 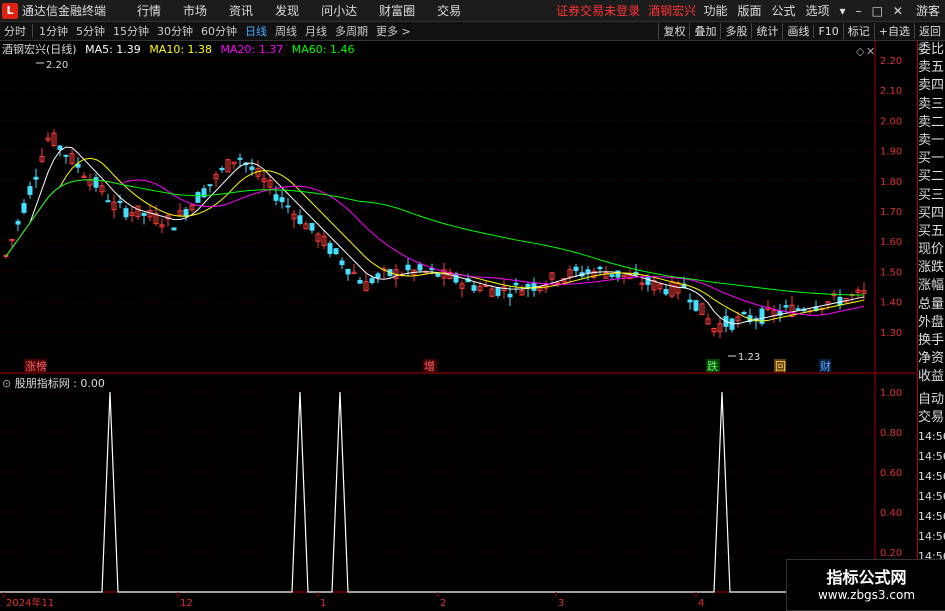 I want to click on indicator-label: ⊙ 股朋指标网 : 0.00, so click(x=53, y=383).